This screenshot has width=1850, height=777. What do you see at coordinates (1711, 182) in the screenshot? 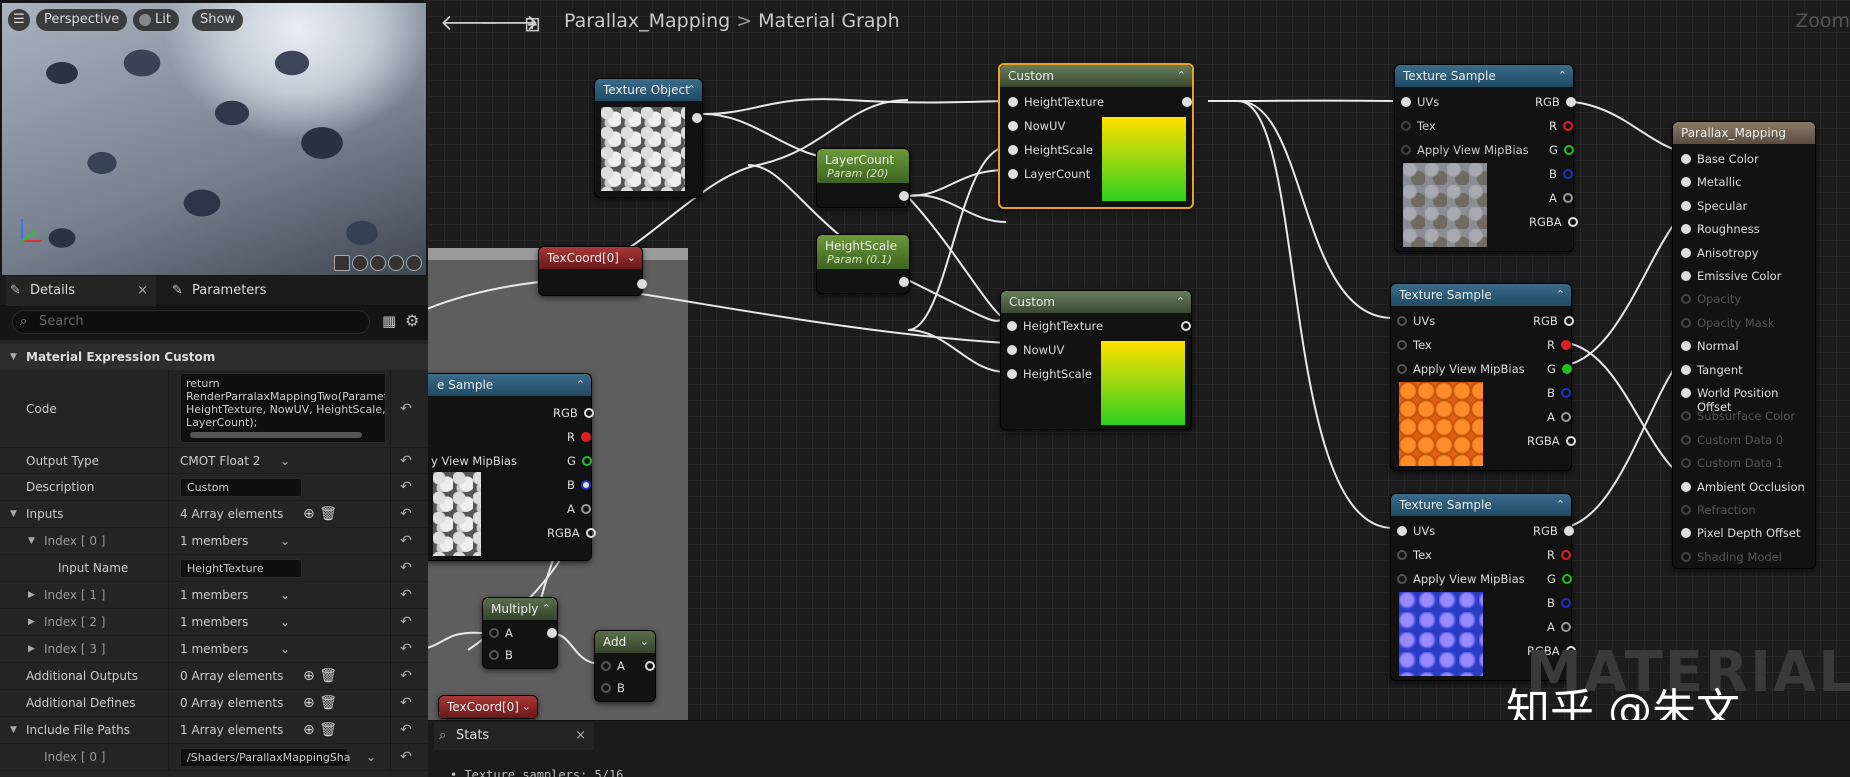
I see `result-pin: Metallic` at bounding box center [1711, 182].